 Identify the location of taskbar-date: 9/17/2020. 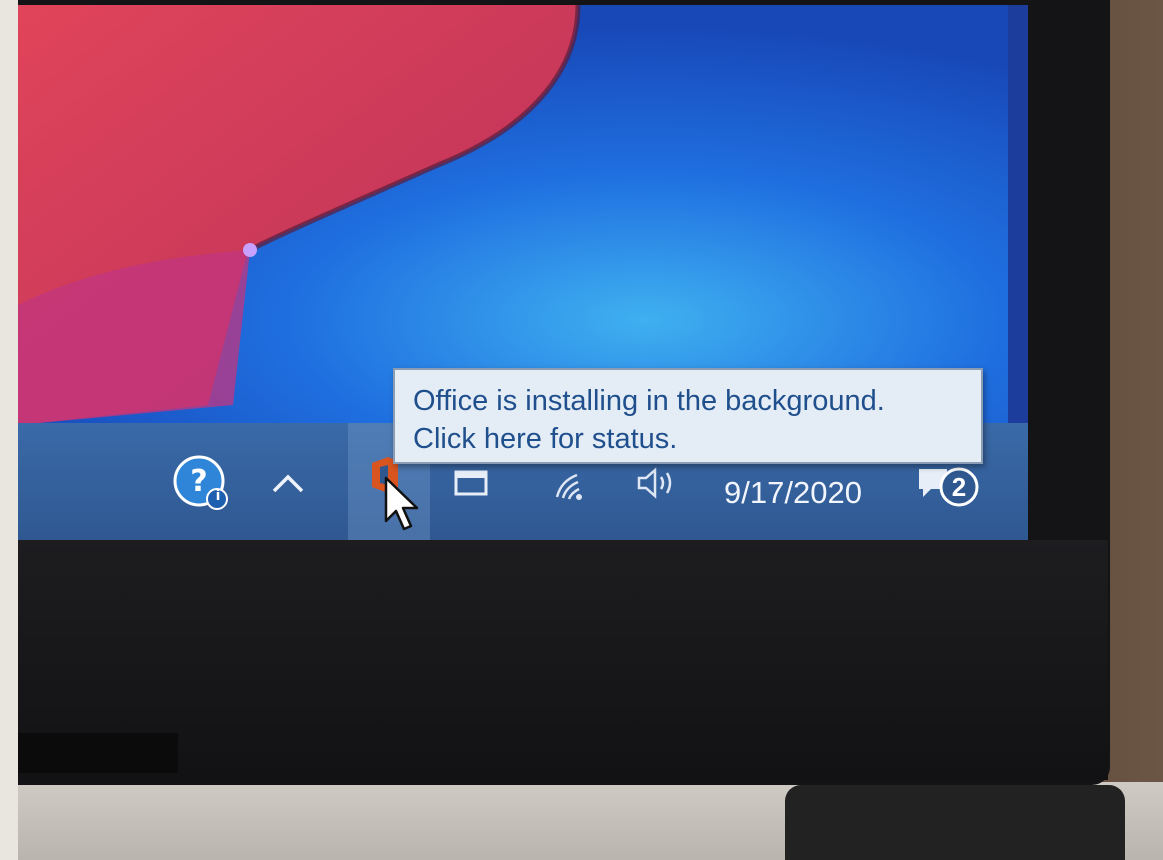
(793, 493).